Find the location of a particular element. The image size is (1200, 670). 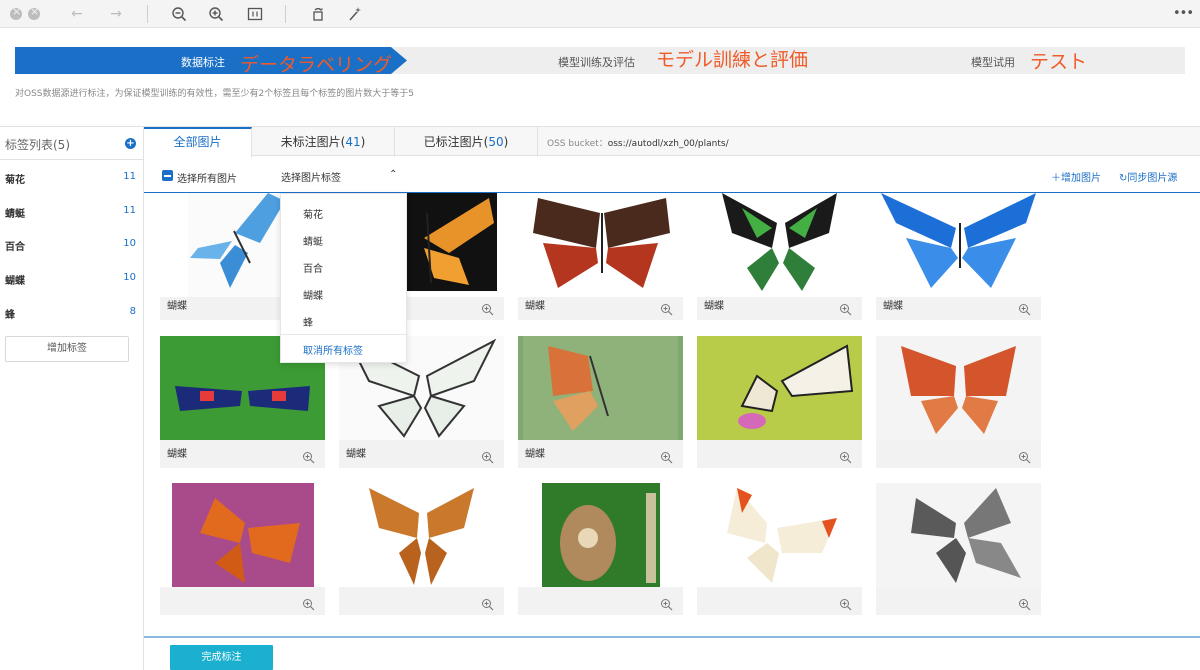

add-image-label: 增加图片 is located at coordinates (1081, 178).